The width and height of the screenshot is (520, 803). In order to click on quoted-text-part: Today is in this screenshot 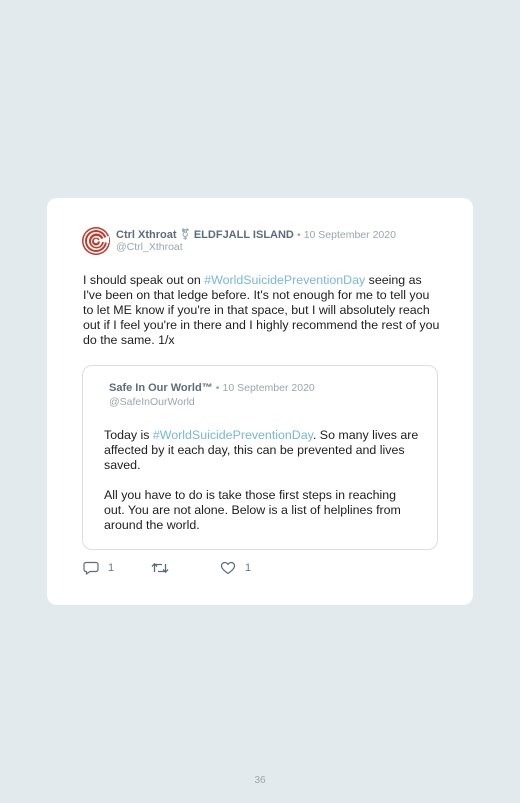, I will do `click(128, 435)`.